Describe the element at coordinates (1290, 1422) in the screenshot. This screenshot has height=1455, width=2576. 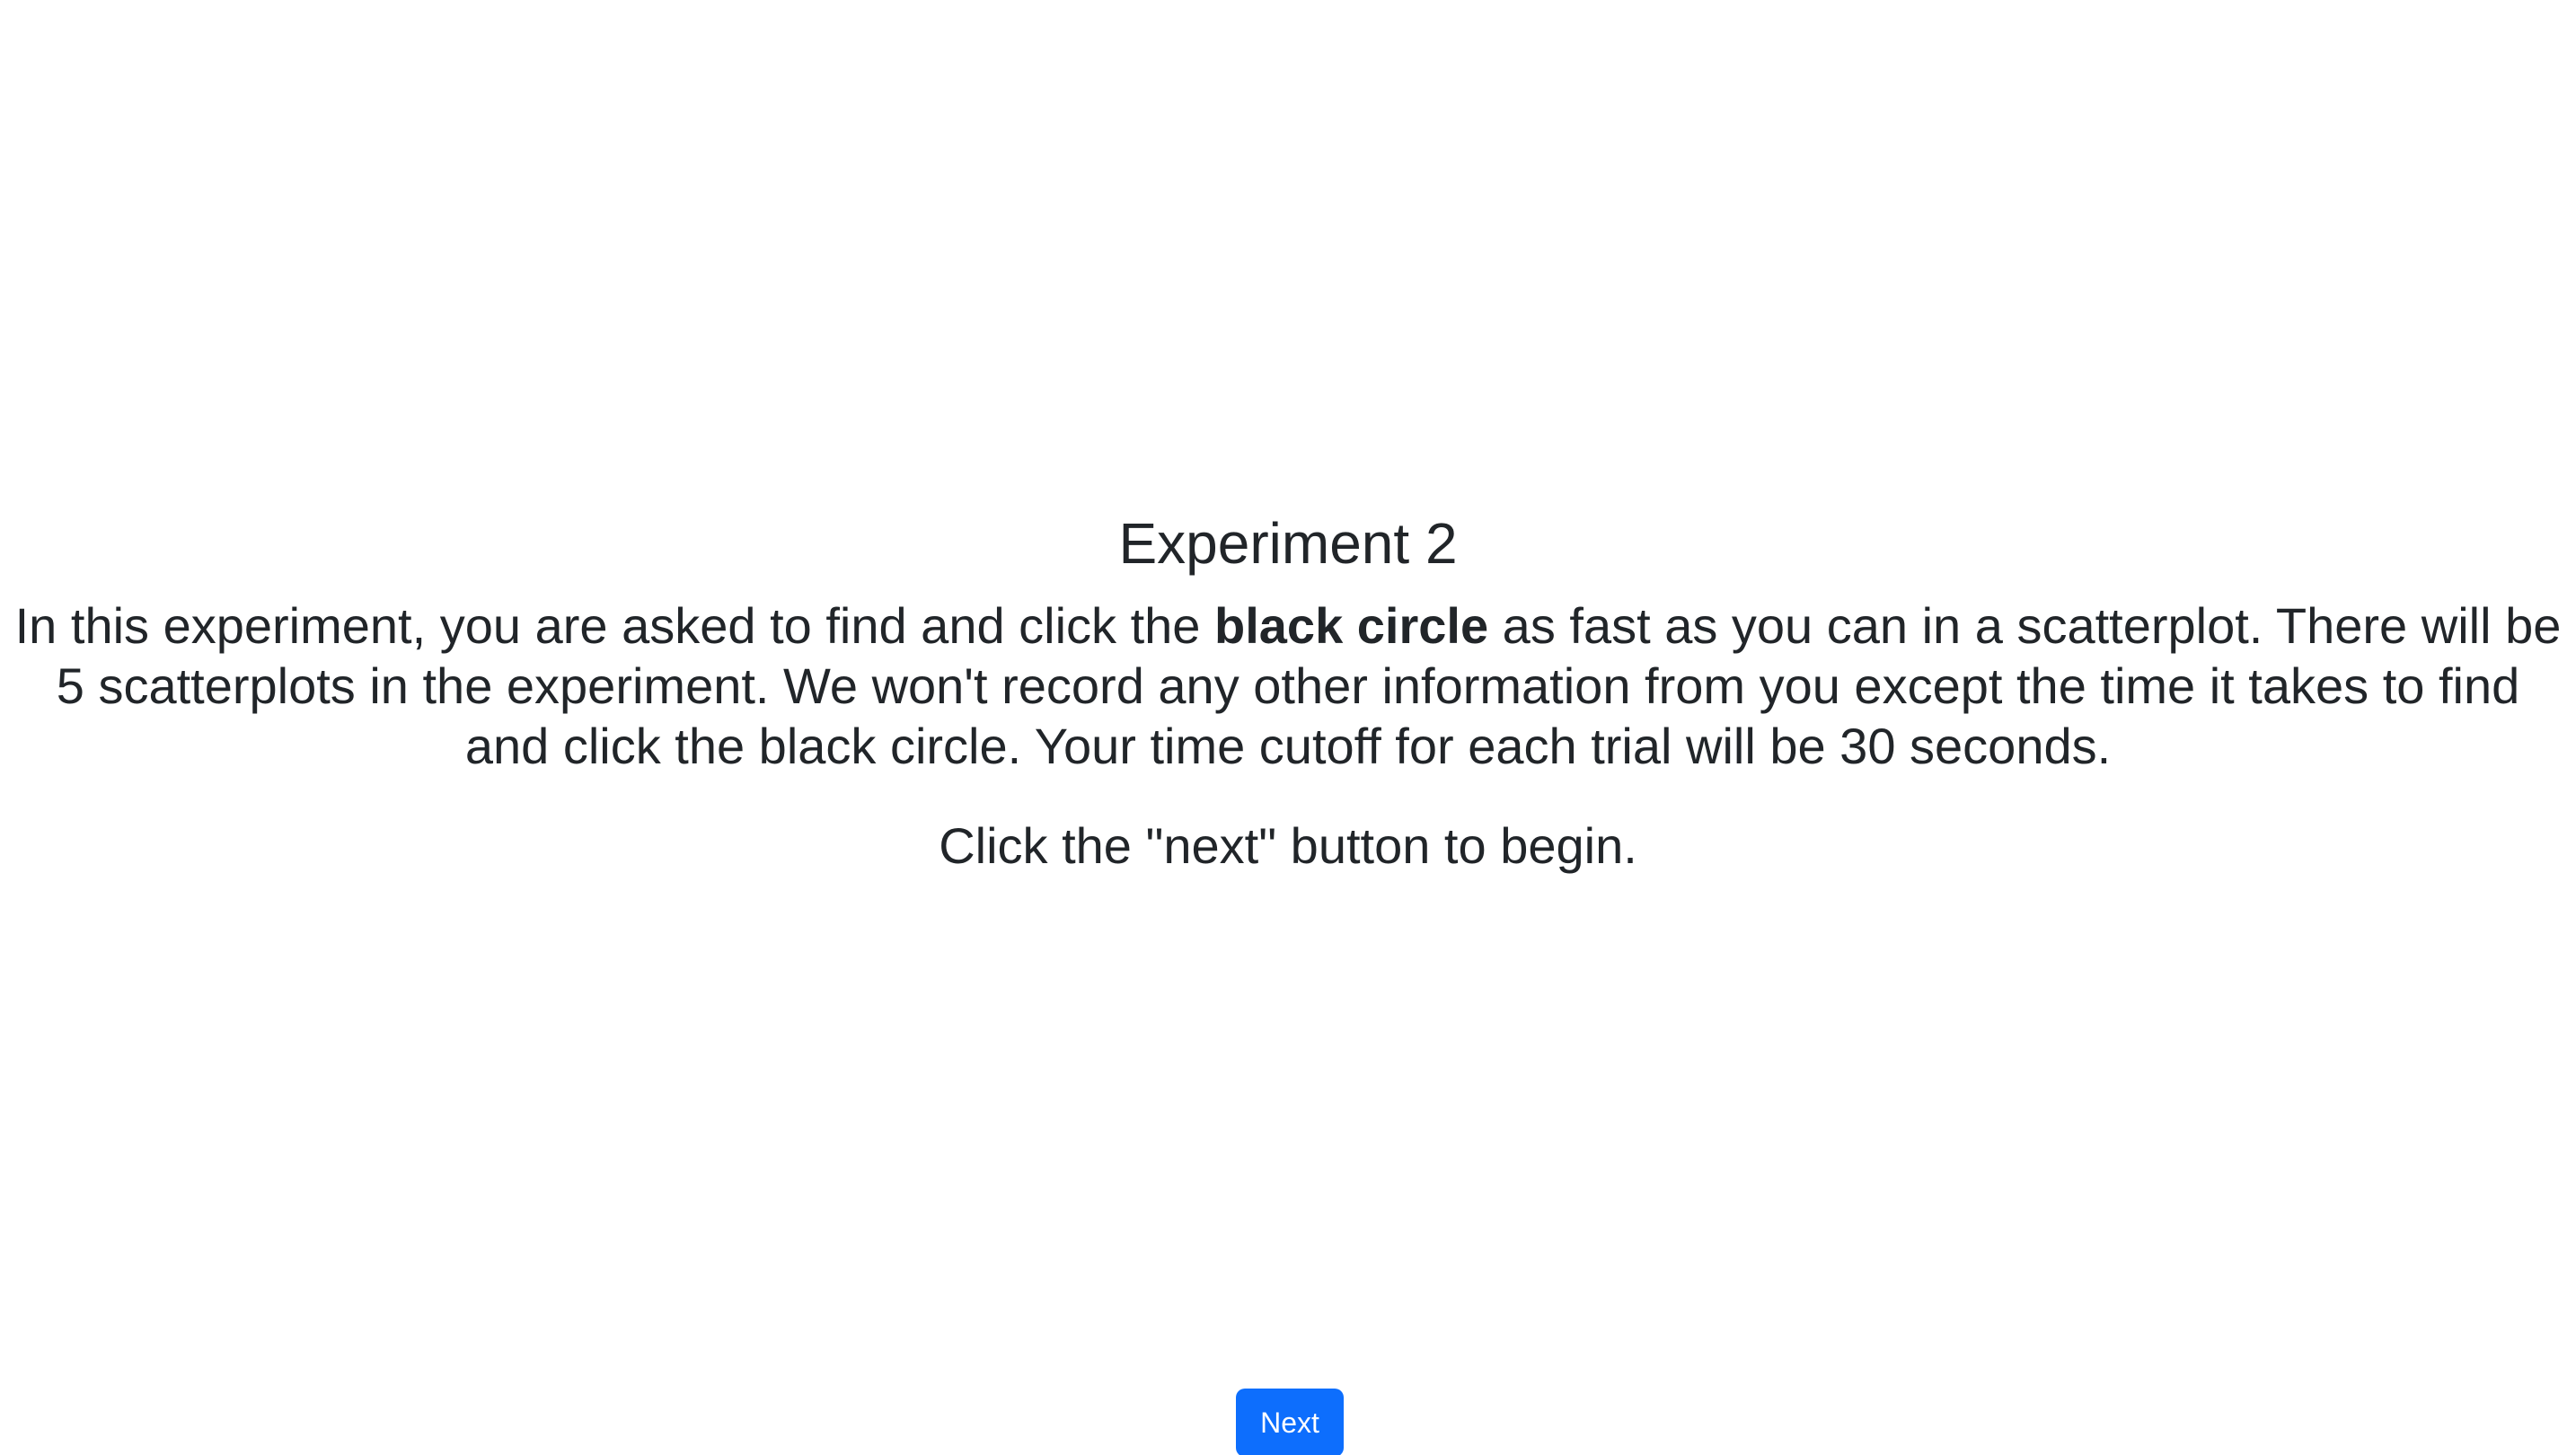
I see `next-button: Next` at that location.